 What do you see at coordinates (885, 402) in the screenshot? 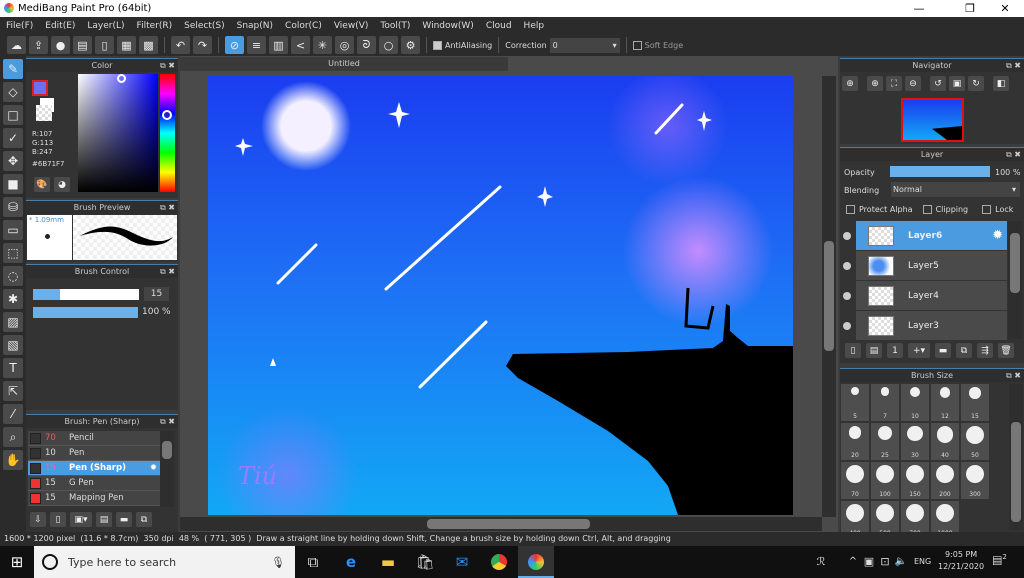
I see `brush-size-option: 7` at bounding box center [885, 402].